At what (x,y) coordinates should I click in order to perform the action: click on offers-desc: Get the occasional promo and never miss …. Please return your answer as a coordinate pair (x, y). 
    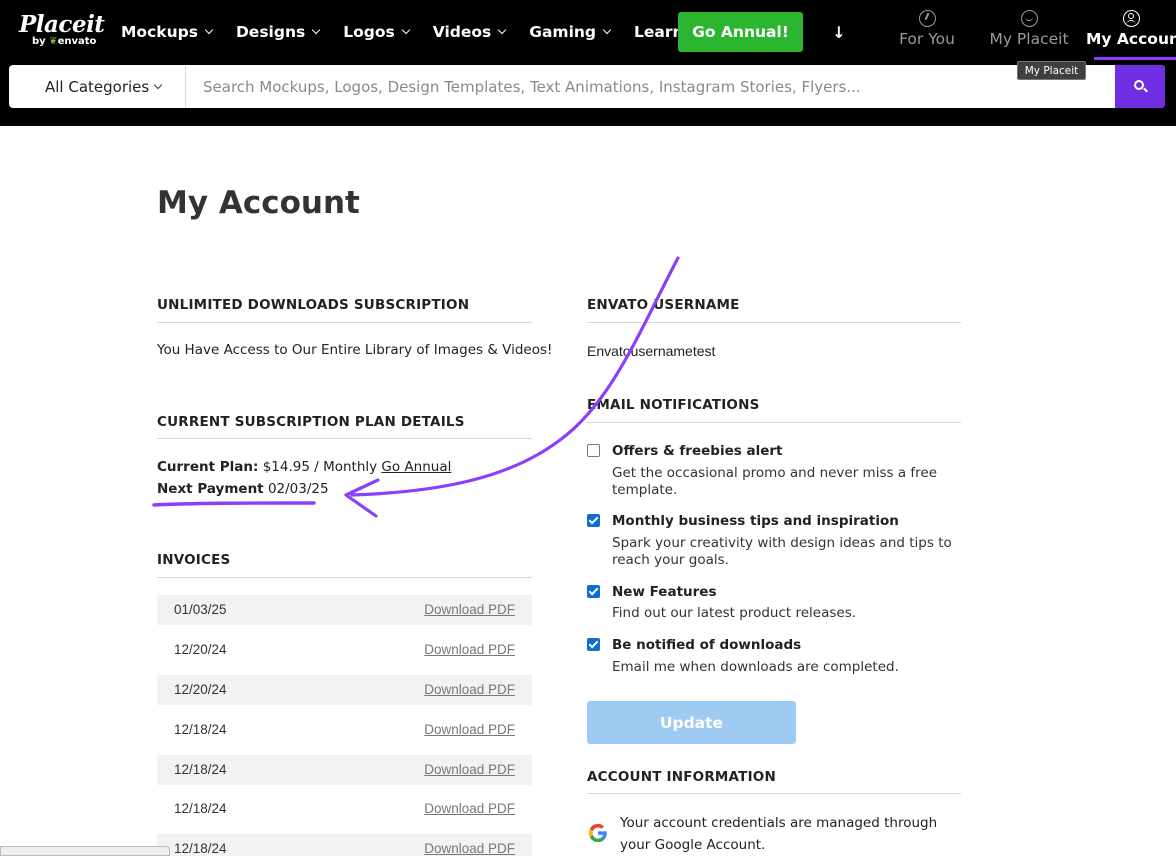
    Looking at the image, I should click on (775, 481).